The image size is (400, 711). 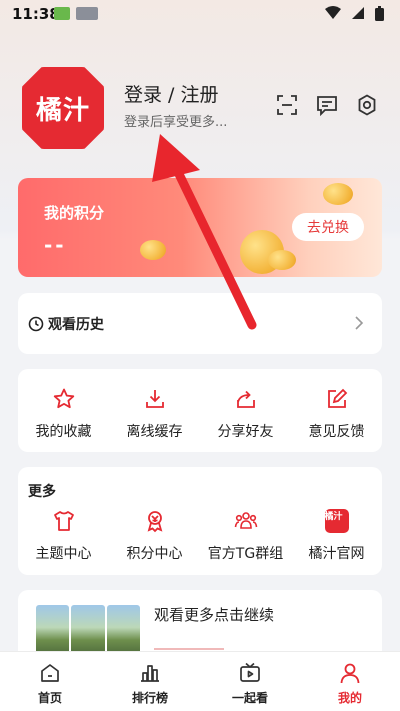 What do you see at coordinates (63, 414) in the screenshot?
I see `favorites-button: 我的收藏` at bounding box center [63, 414].